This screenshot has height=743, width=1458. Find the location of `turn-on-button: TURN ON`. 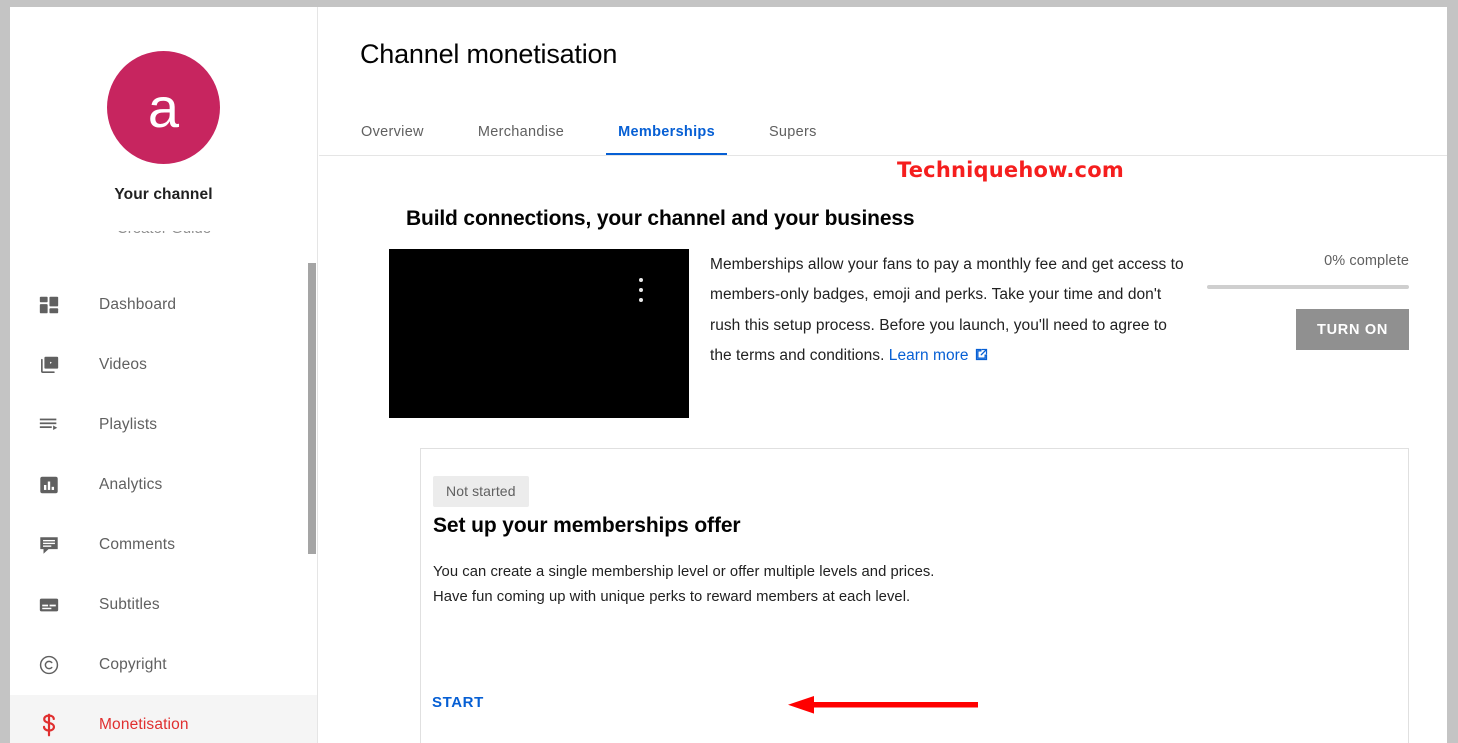

turn-on-button: TURN ON is located at coordinates (1352, 329).